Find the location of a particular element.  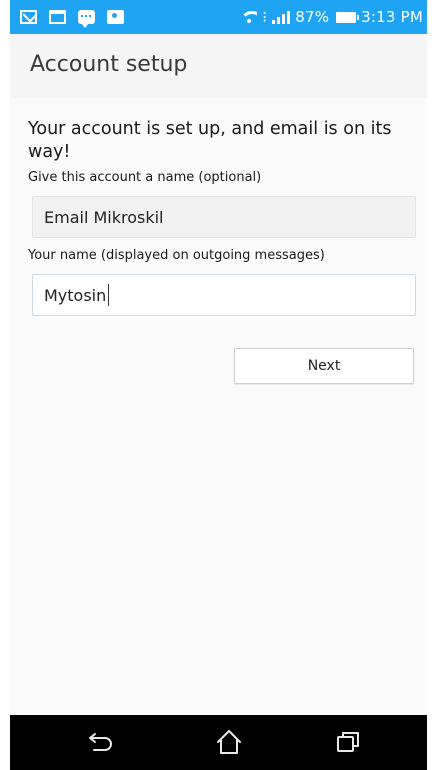

back-button is located at coordinates (102, 742).